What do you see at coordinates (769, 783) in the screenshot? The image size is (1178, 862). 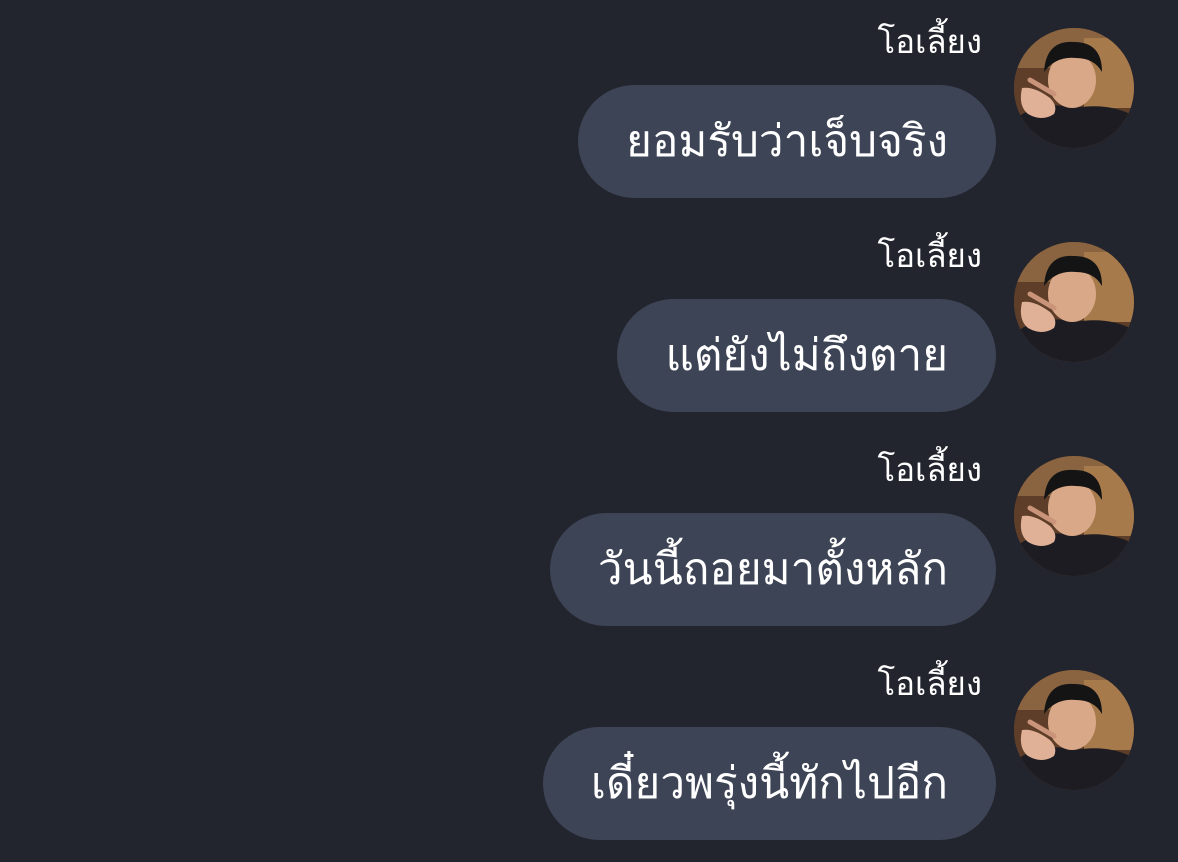 I see `message-bubble: เดี๋ยวพรุ่งนี้ทักไปอีก` at bounding box center [769, 783].